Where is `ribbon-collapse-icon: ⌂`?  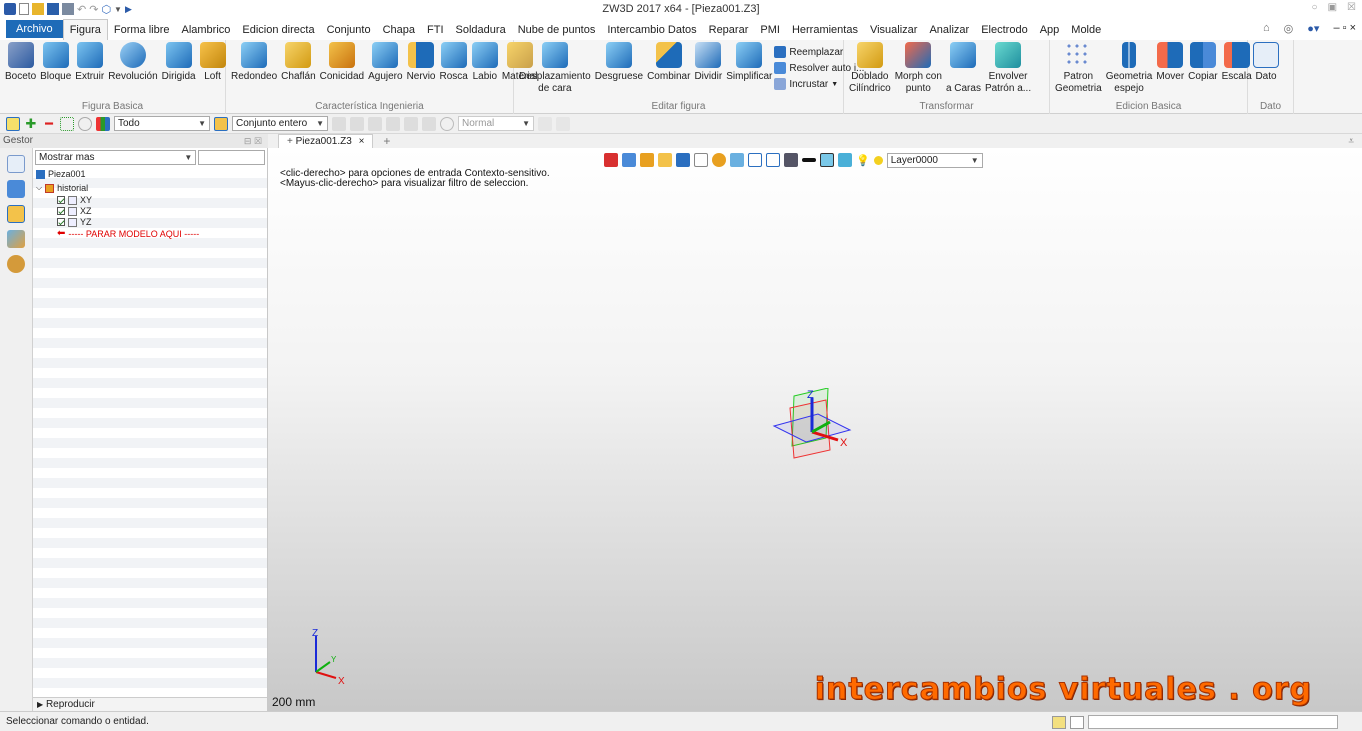 ribbon-collapse-icon: ⌂ is located at coordinates (1266, 28).